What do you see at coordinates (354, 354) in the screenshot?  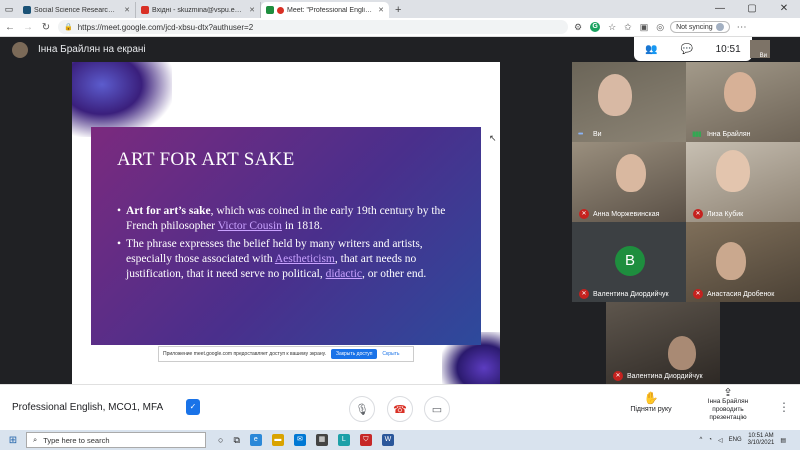 I see `stop-sharing-button: Закрыть доступ` at bounding box center [354, 354].